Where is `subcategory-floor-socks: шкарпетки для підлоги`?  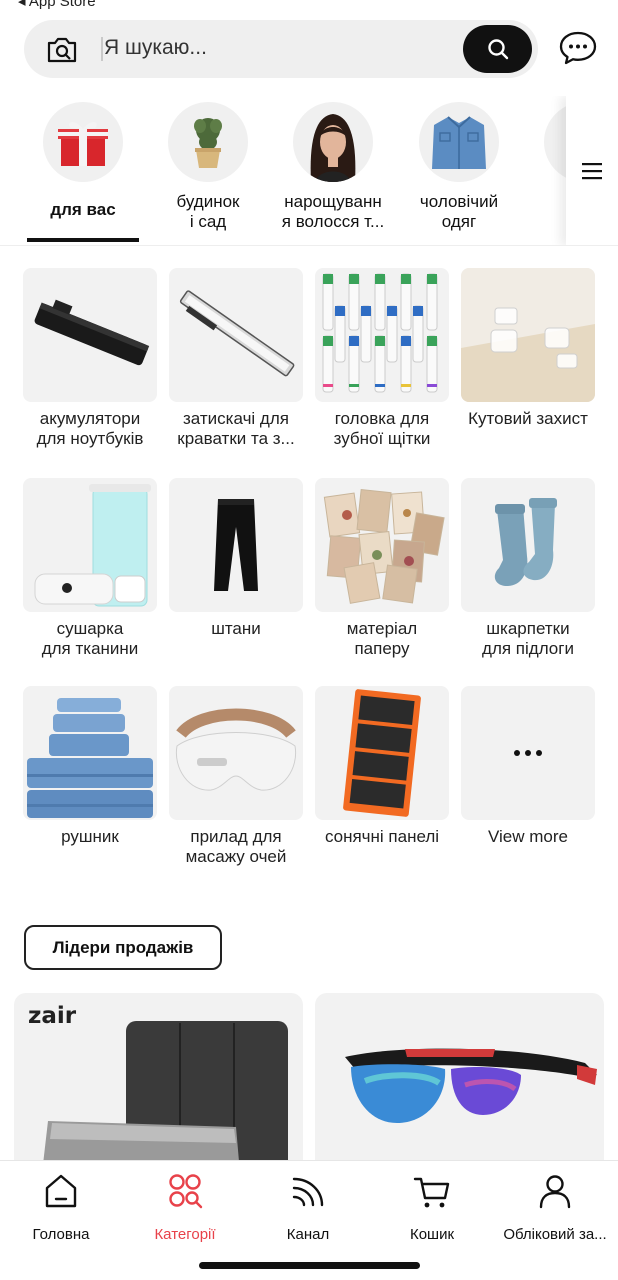
subcategory-floor-socks: шкарпетки для підлоги is located at coordinates (528, 568).